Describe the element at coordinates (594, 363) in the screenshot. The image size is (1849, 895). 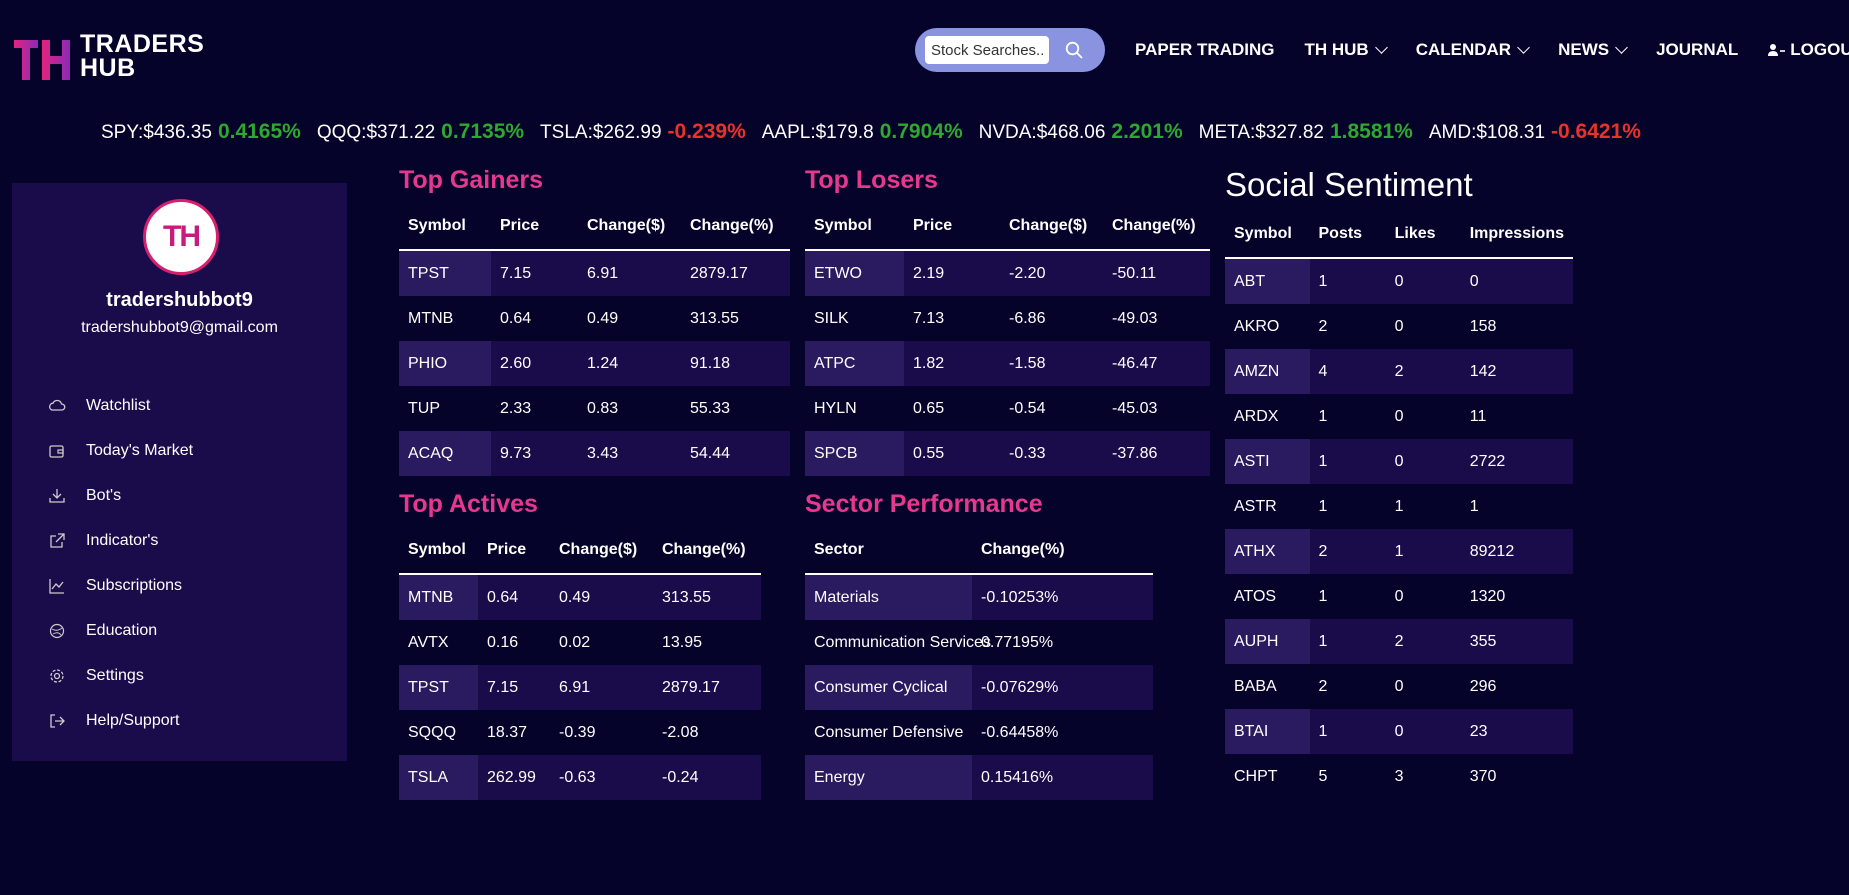
I see `table-row: PHIO 2.60 1.24 91.18` at that location.